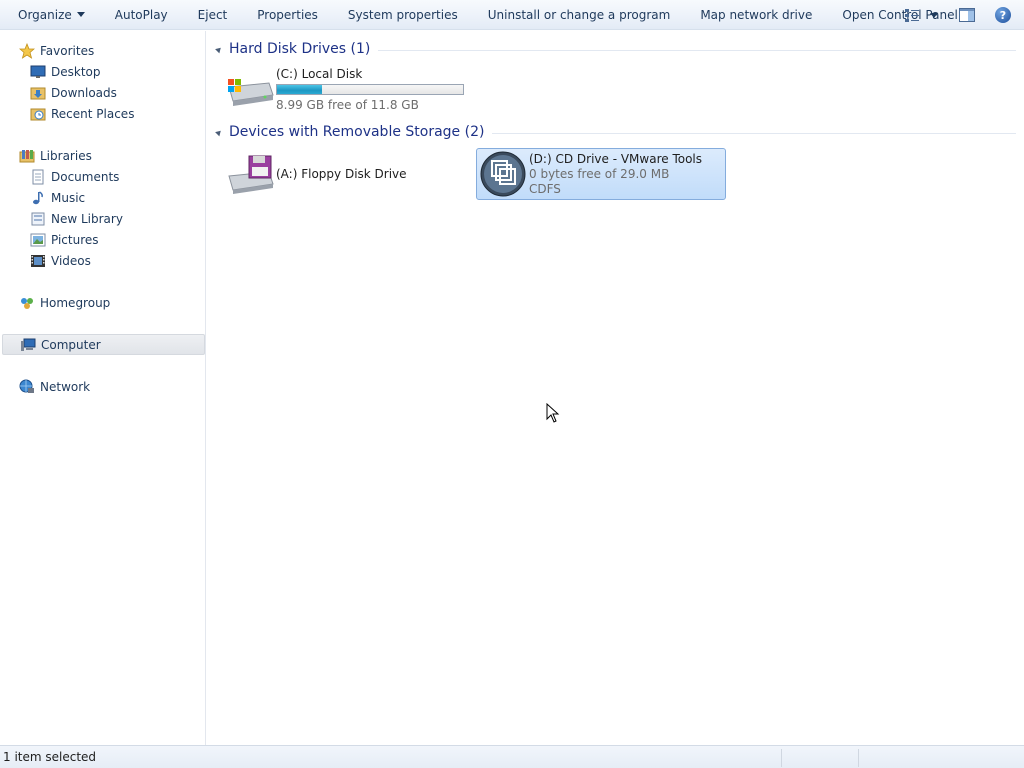  I want to click on sidebar-item-network: Network, so click(103, 386).